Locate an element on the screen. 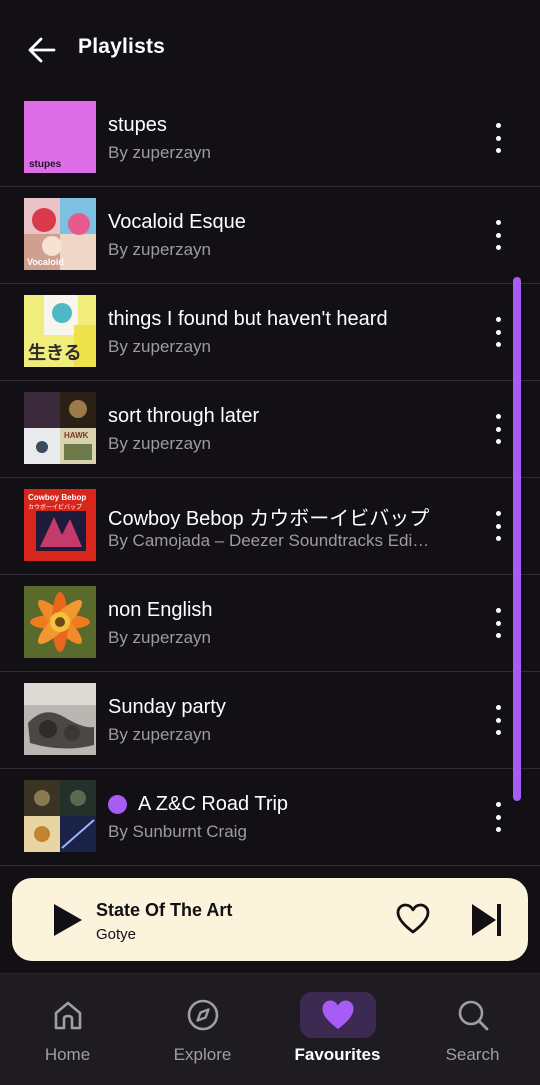  playing-indicator-dot is located at coordinates (117, 804).